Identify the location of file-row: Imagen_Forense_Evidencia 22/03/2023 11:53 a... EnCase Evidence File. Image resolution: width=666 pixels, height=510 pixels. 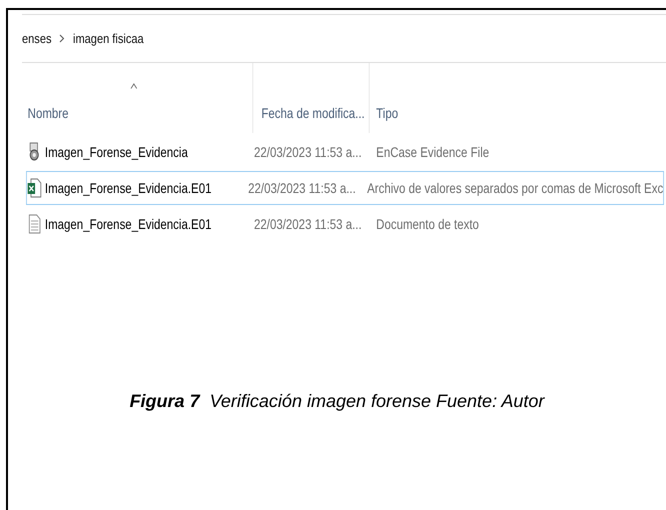
(345, 152).